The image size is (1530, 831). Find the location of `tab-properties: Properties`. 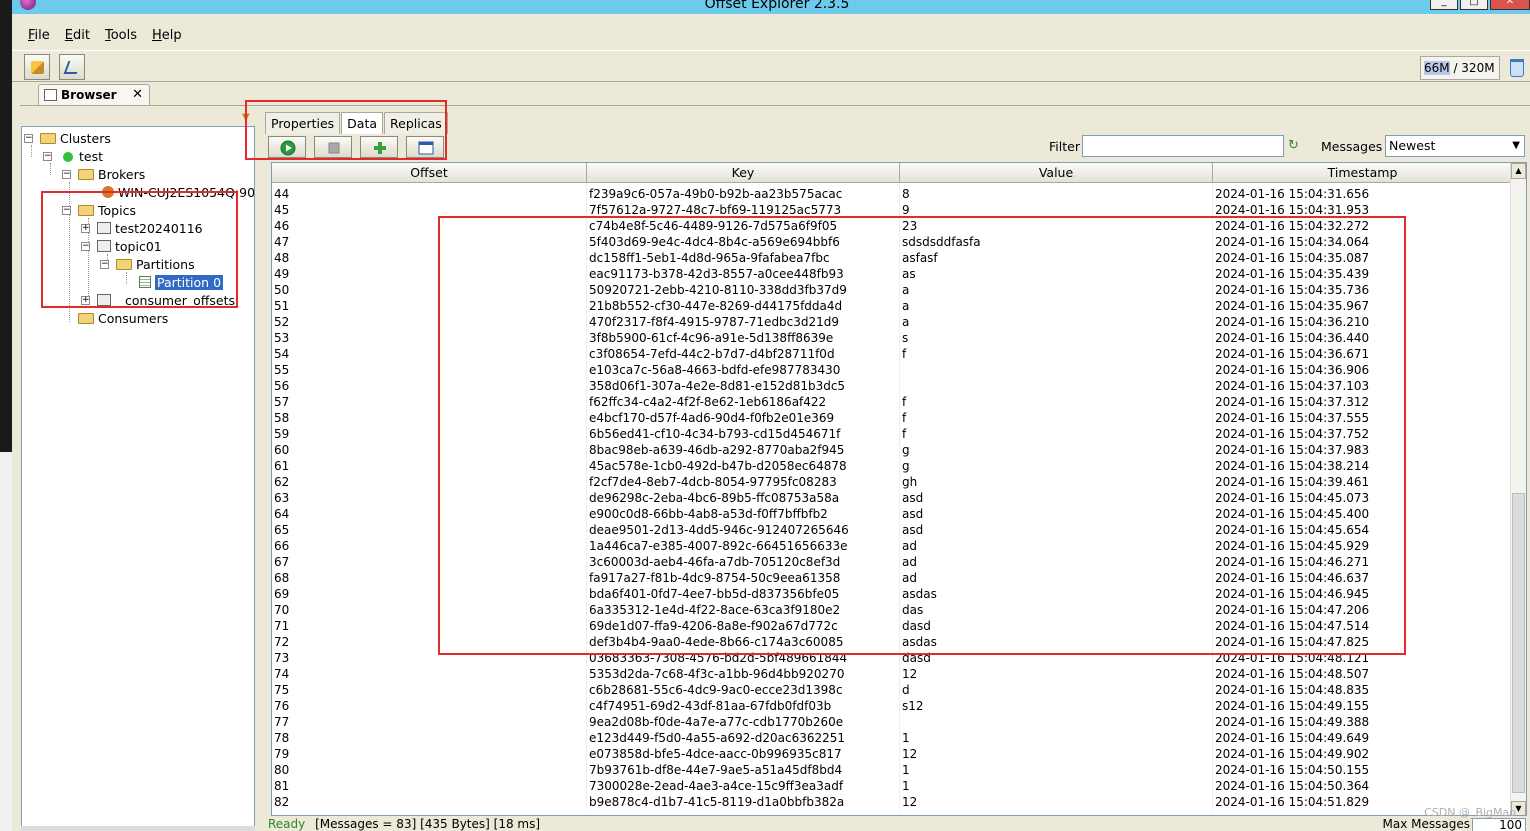

tab-properties: Properties is located at coordinates (303, 123).